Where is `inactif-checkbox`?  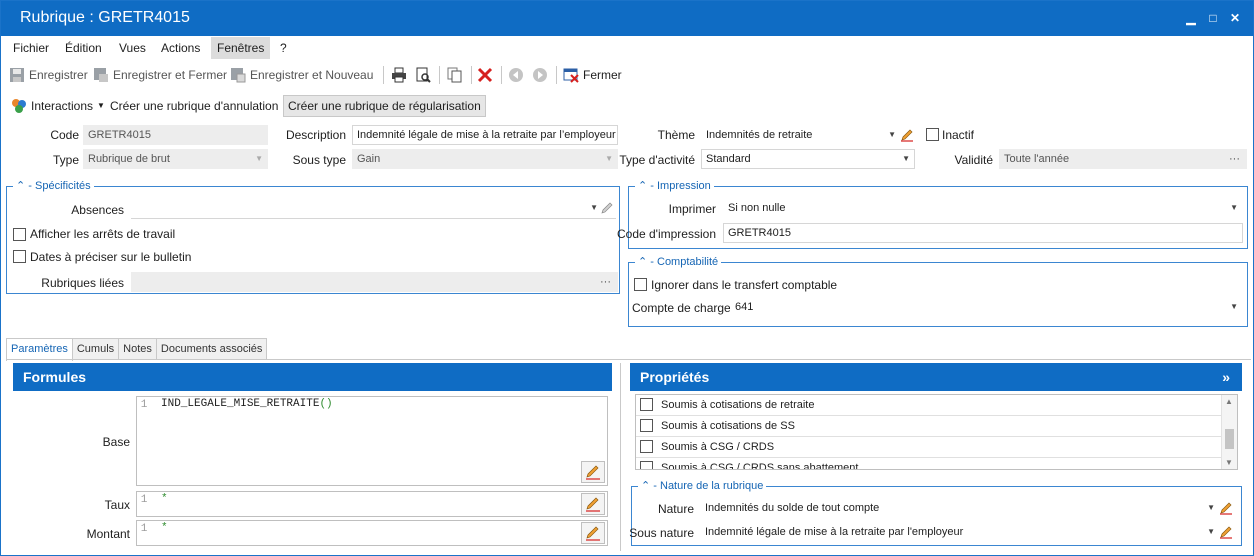 inactif-checkbox is located at coordinates (932, 134).